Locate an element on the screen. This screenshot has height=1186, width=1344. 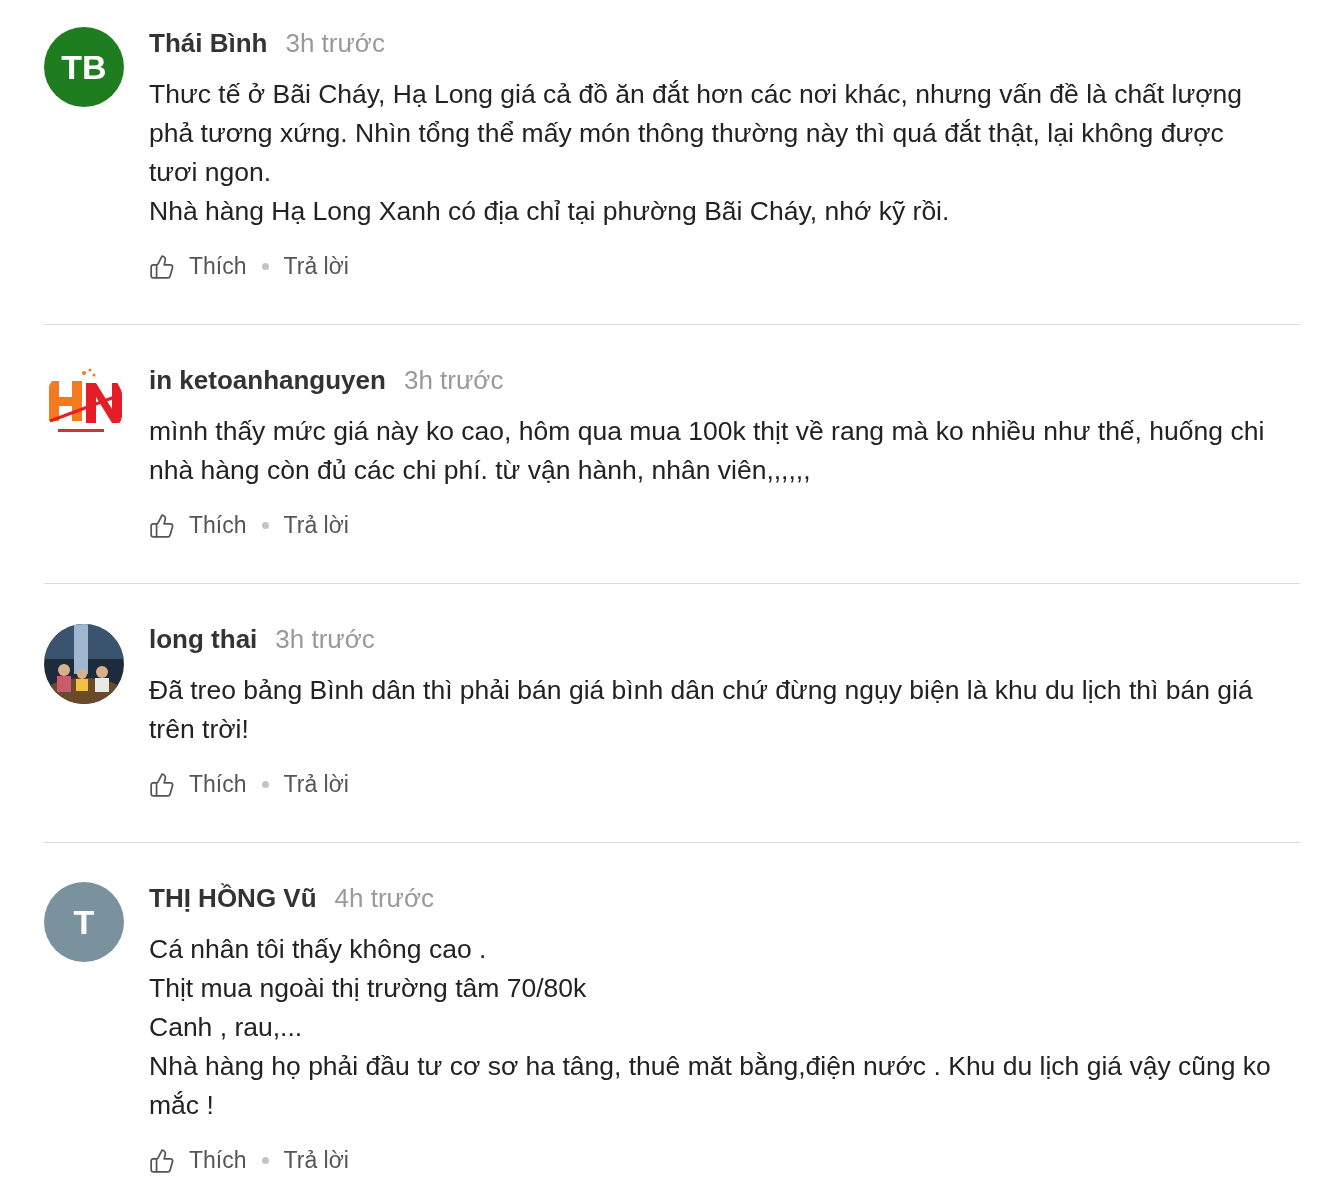
author-name: Thái Bình is located at coordinates (208, 43).